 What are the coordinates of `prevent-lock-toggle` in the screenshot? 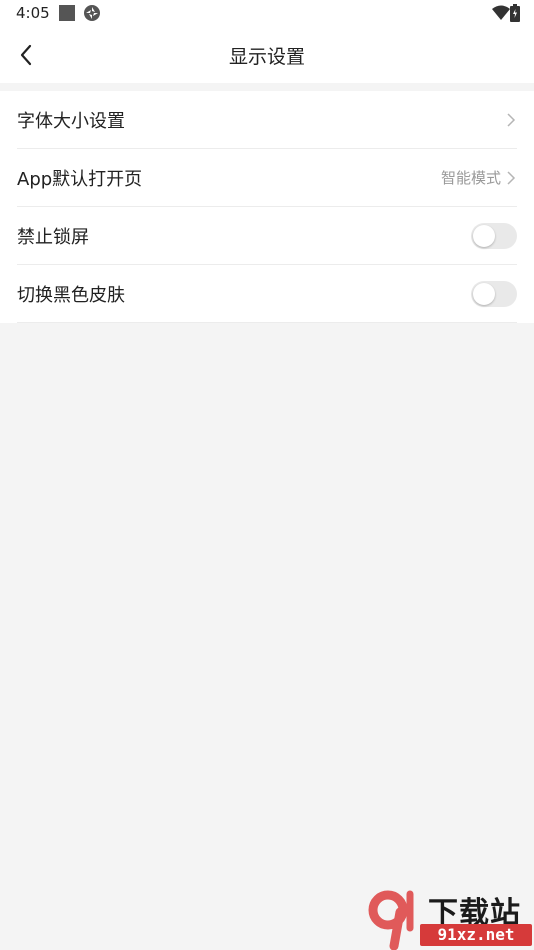 It's located at (494, 235).